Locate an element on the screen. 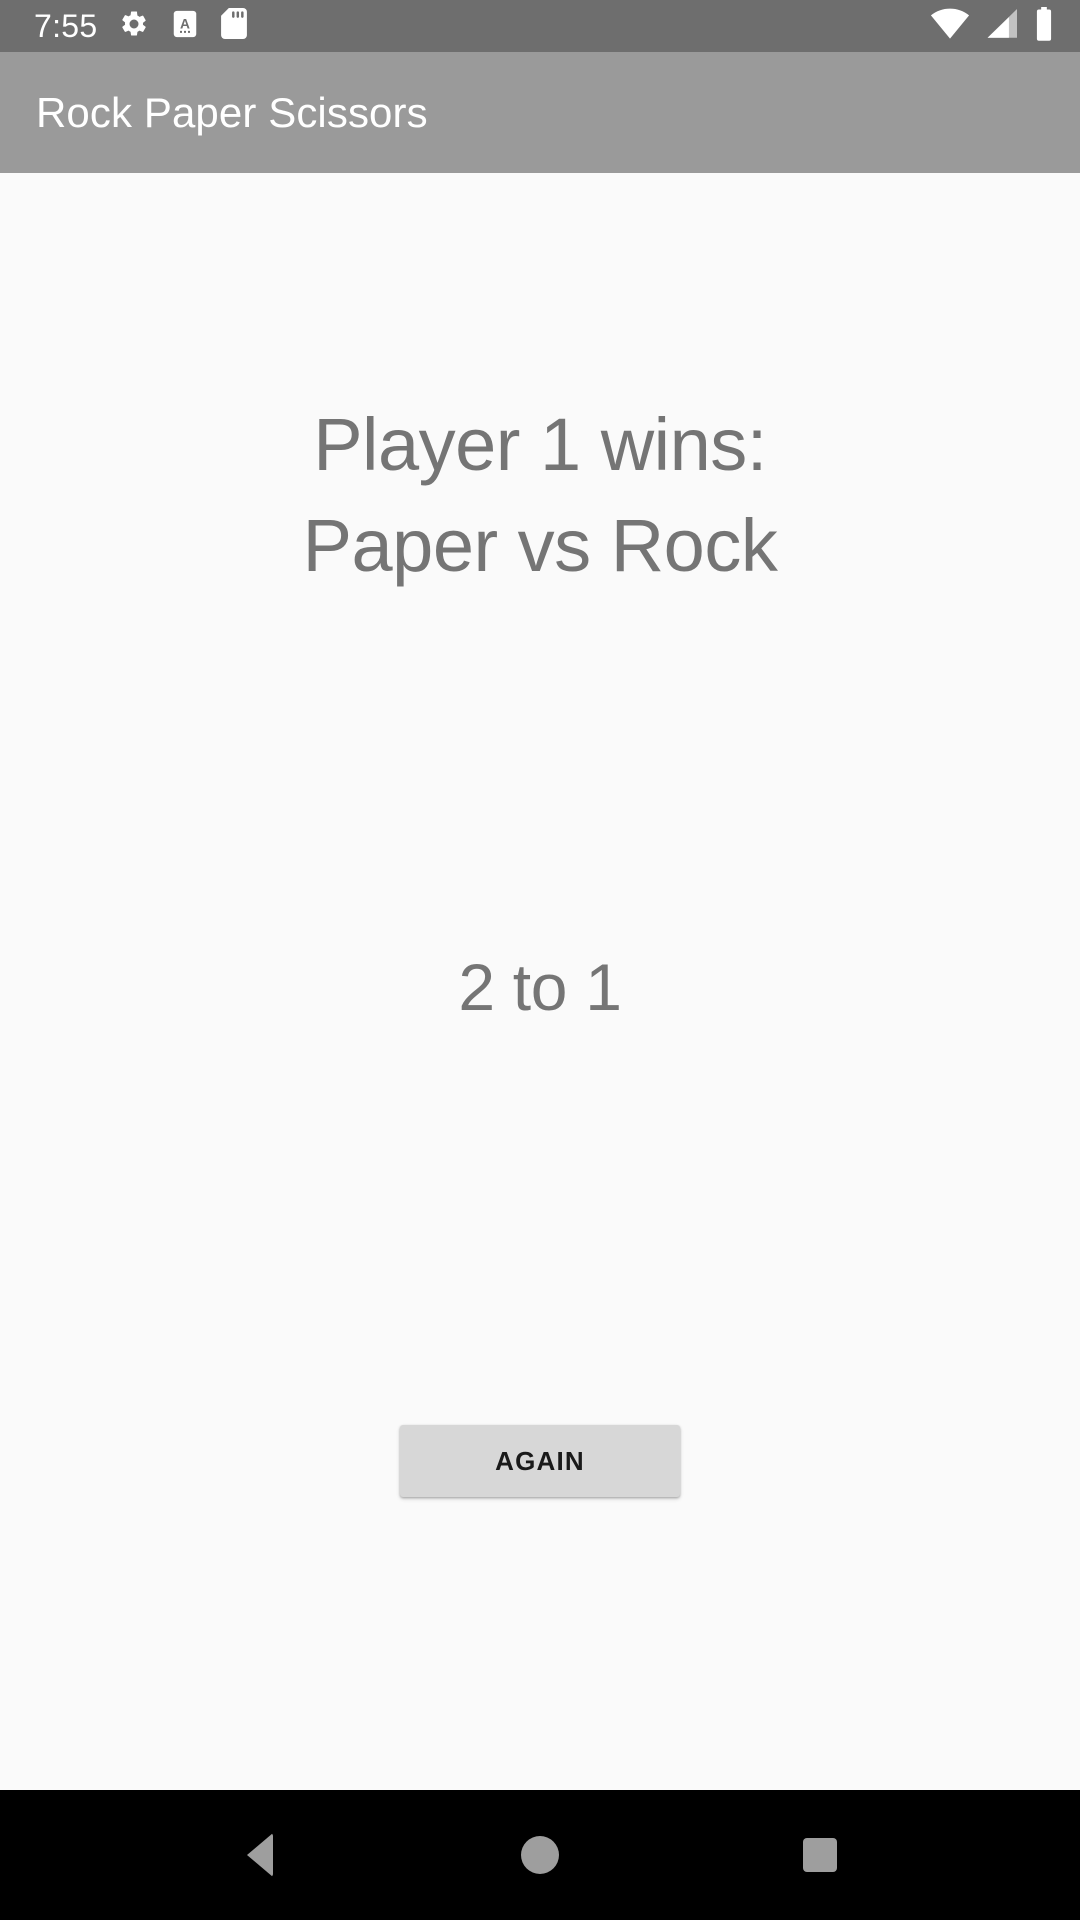 Image resolution: width=1080 pixels, height=1920 pixels. status-bar: 7:55 A is located at coordinates (540, 26).